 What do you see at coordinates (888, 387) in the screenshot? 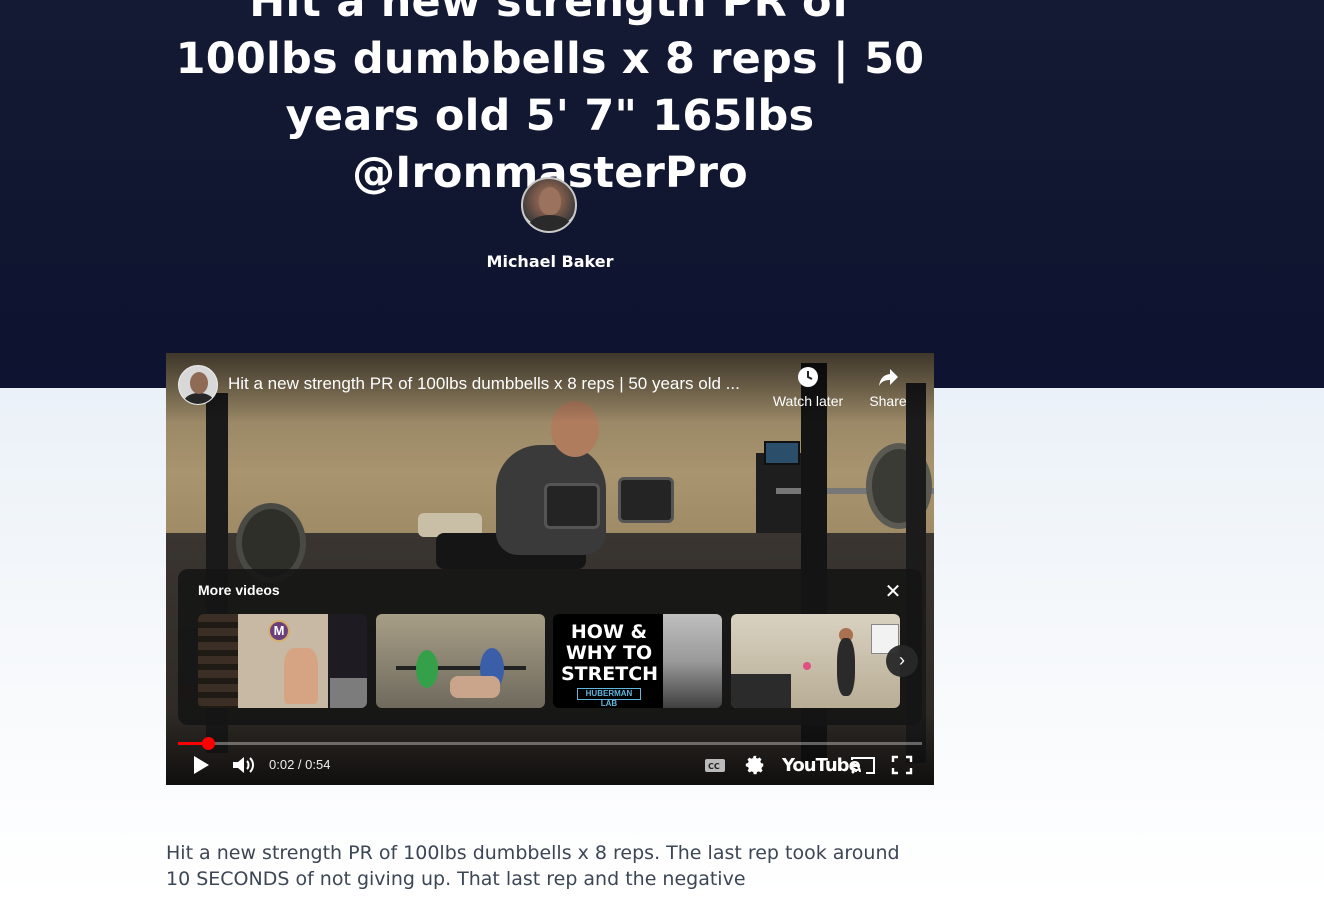
I see `share-button: Share` at bounding box center [888, 387].